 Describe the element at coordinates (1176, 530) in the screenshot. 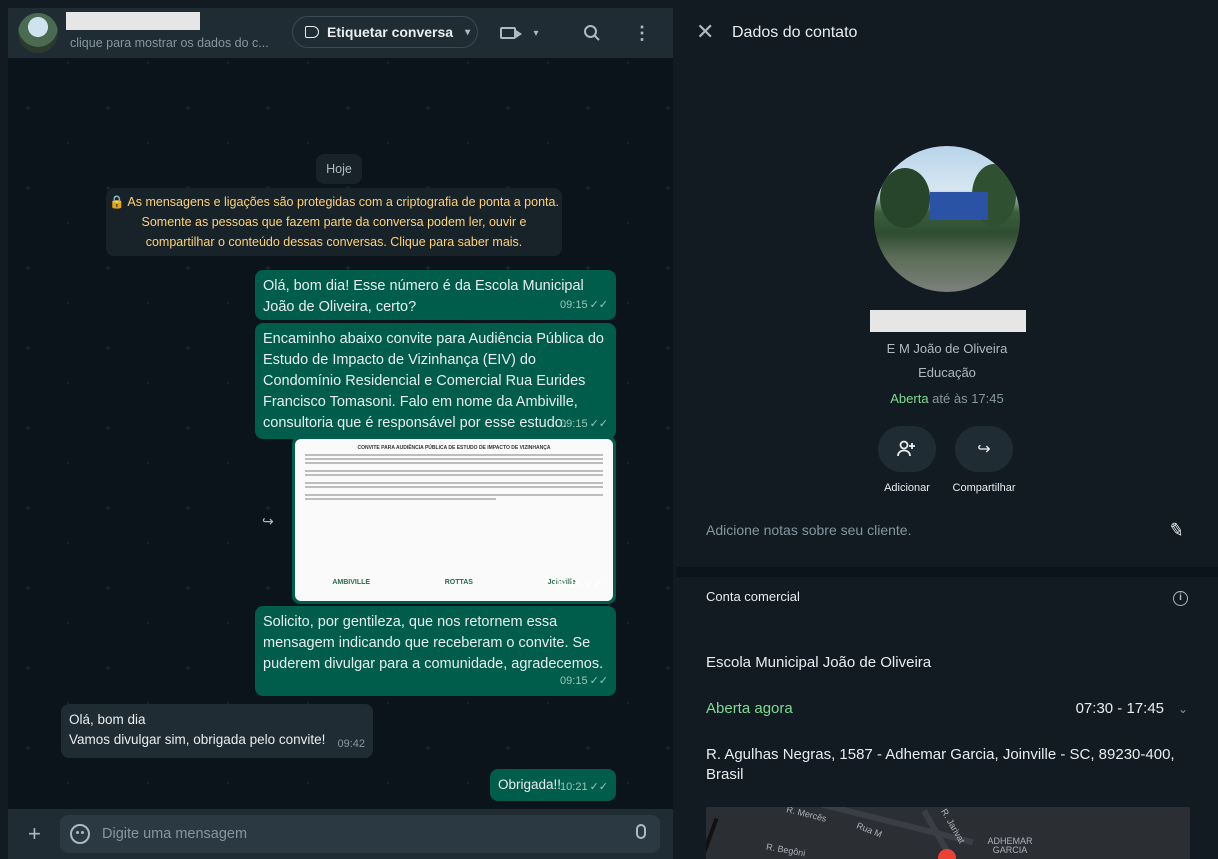

I see `pencil-icon: ✎` at that location.